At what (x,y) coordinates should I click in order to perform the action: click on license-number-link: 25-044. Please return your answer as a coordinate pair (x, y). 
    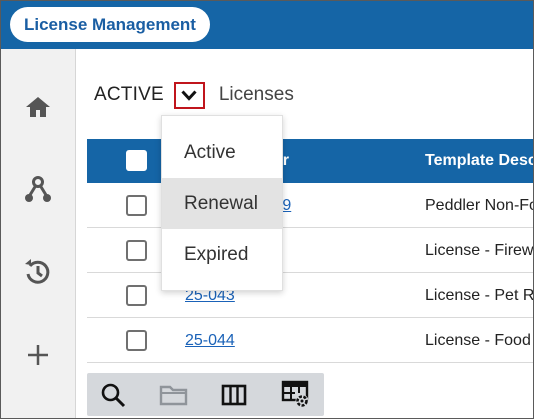
    Looking at the image, I should click on (210, 340).